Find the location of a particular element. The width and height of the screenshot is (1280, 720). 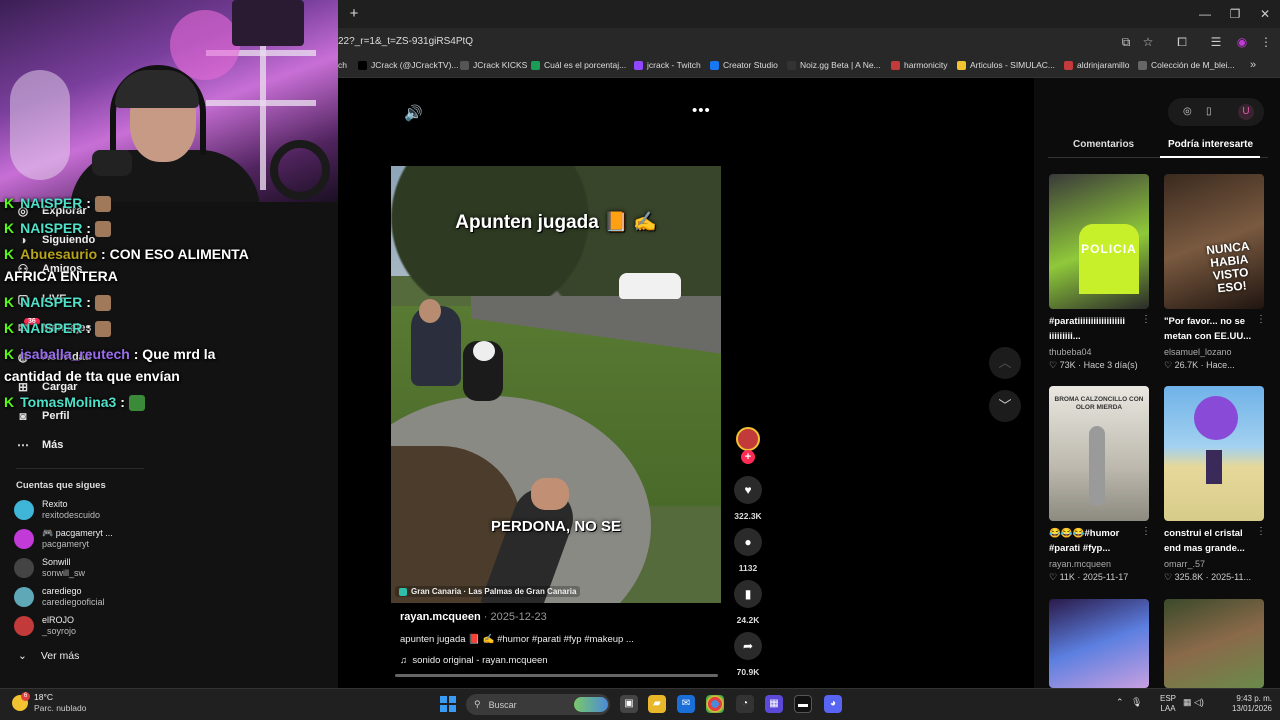

followed-account: elROJO _soyrojo is located at coordinates (45, 626).